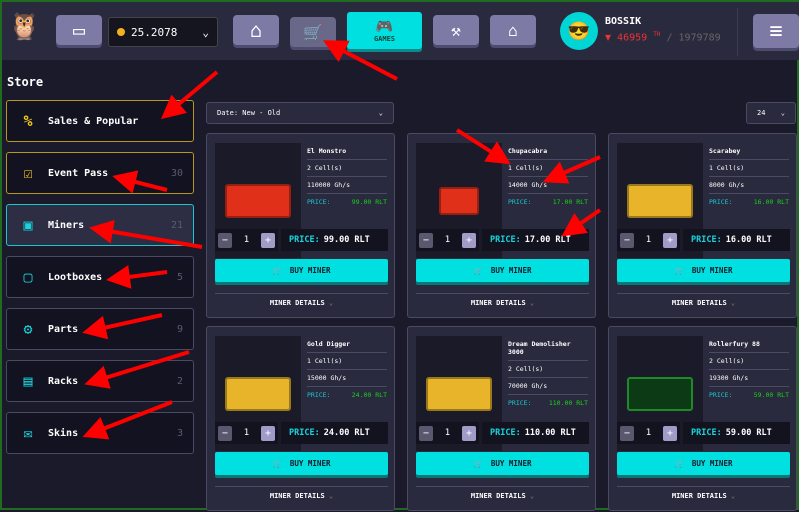  I want to click on wallet-button: ▭, so click(79, 30).